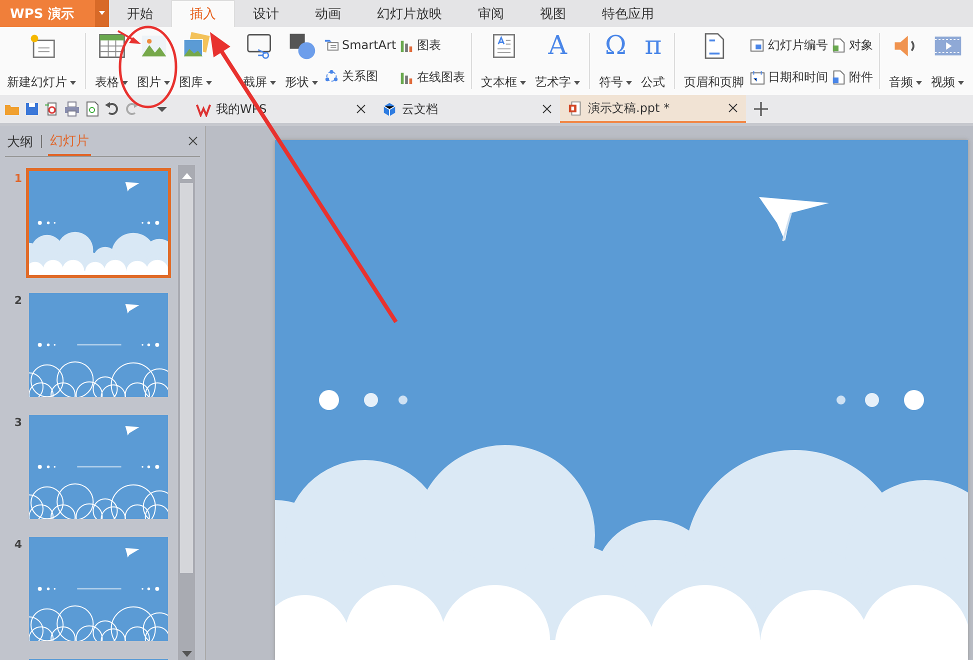 This screenshot has width=973, height=660. I want to click on smartart-icon, so click(331, 44).